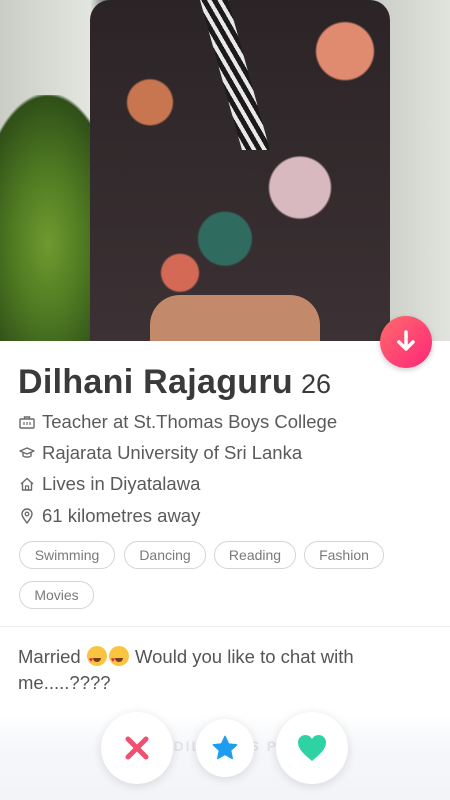  I want to click on school-text: Rajarata University of Sri Lanka, so click(172, 452).